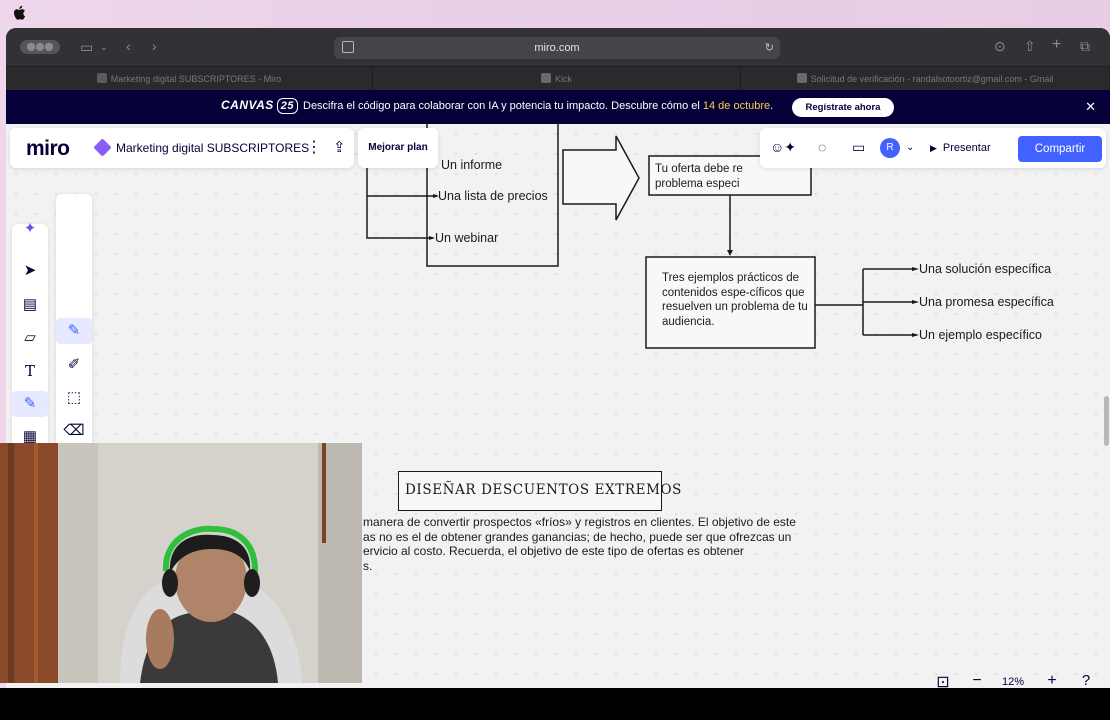  Describe the element at coordinates (1052, 680) in the screenshot. I see `zoom-in-icon: +` at that location.